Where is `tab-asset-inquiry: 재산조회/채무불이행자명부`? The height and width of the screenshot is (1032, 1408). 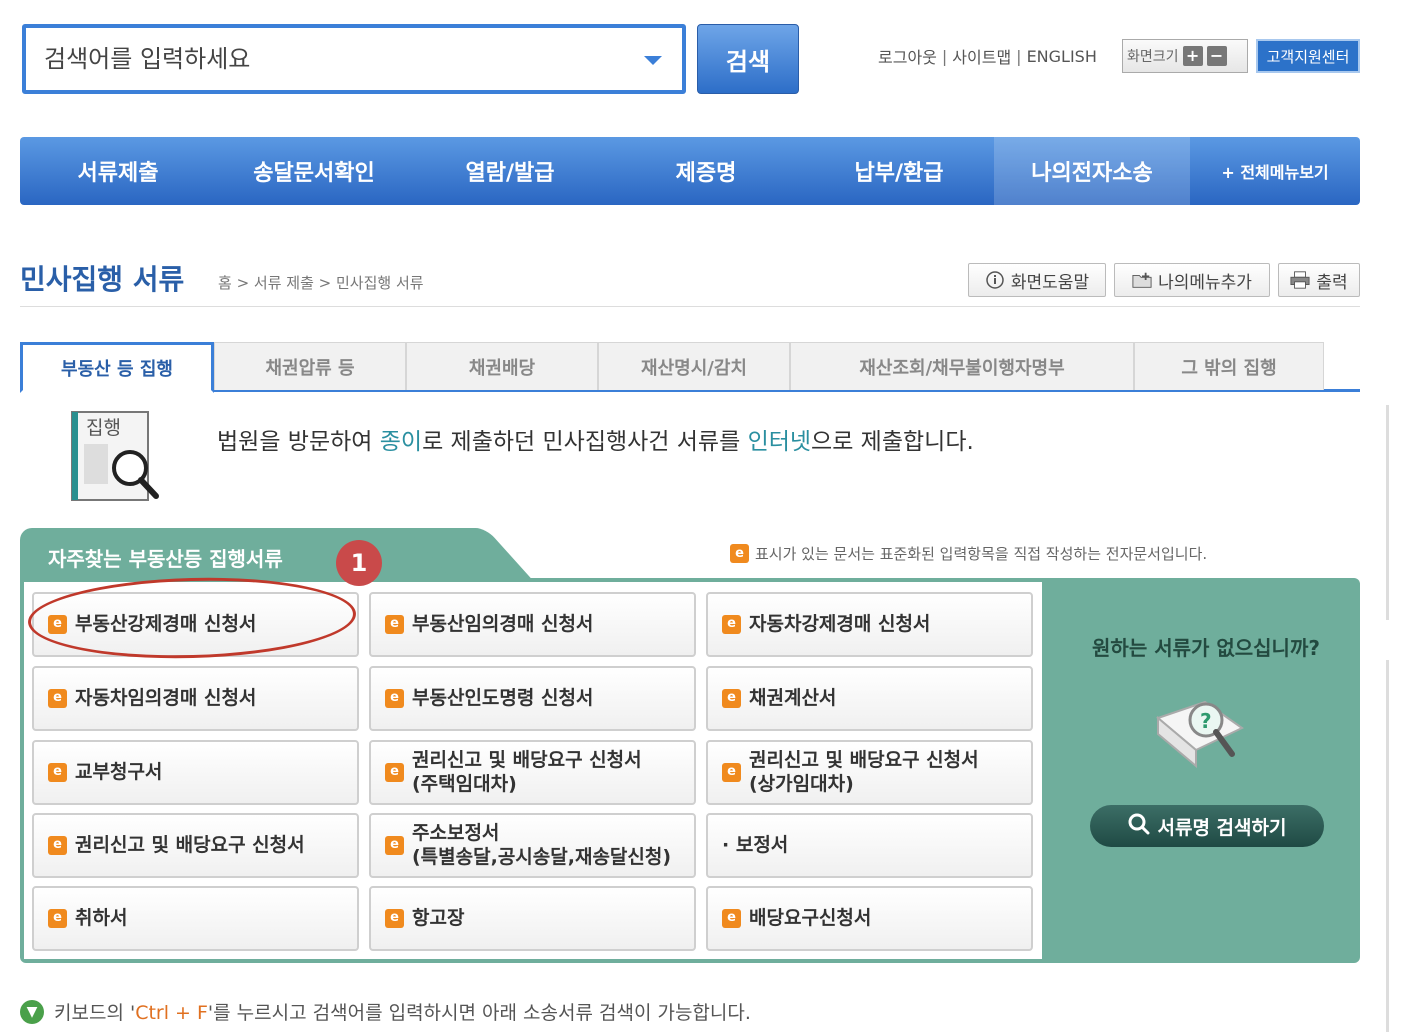 tab-asset-inquiry: 재산조회/채무불이행자명부 is located at coordinates (962, 366).